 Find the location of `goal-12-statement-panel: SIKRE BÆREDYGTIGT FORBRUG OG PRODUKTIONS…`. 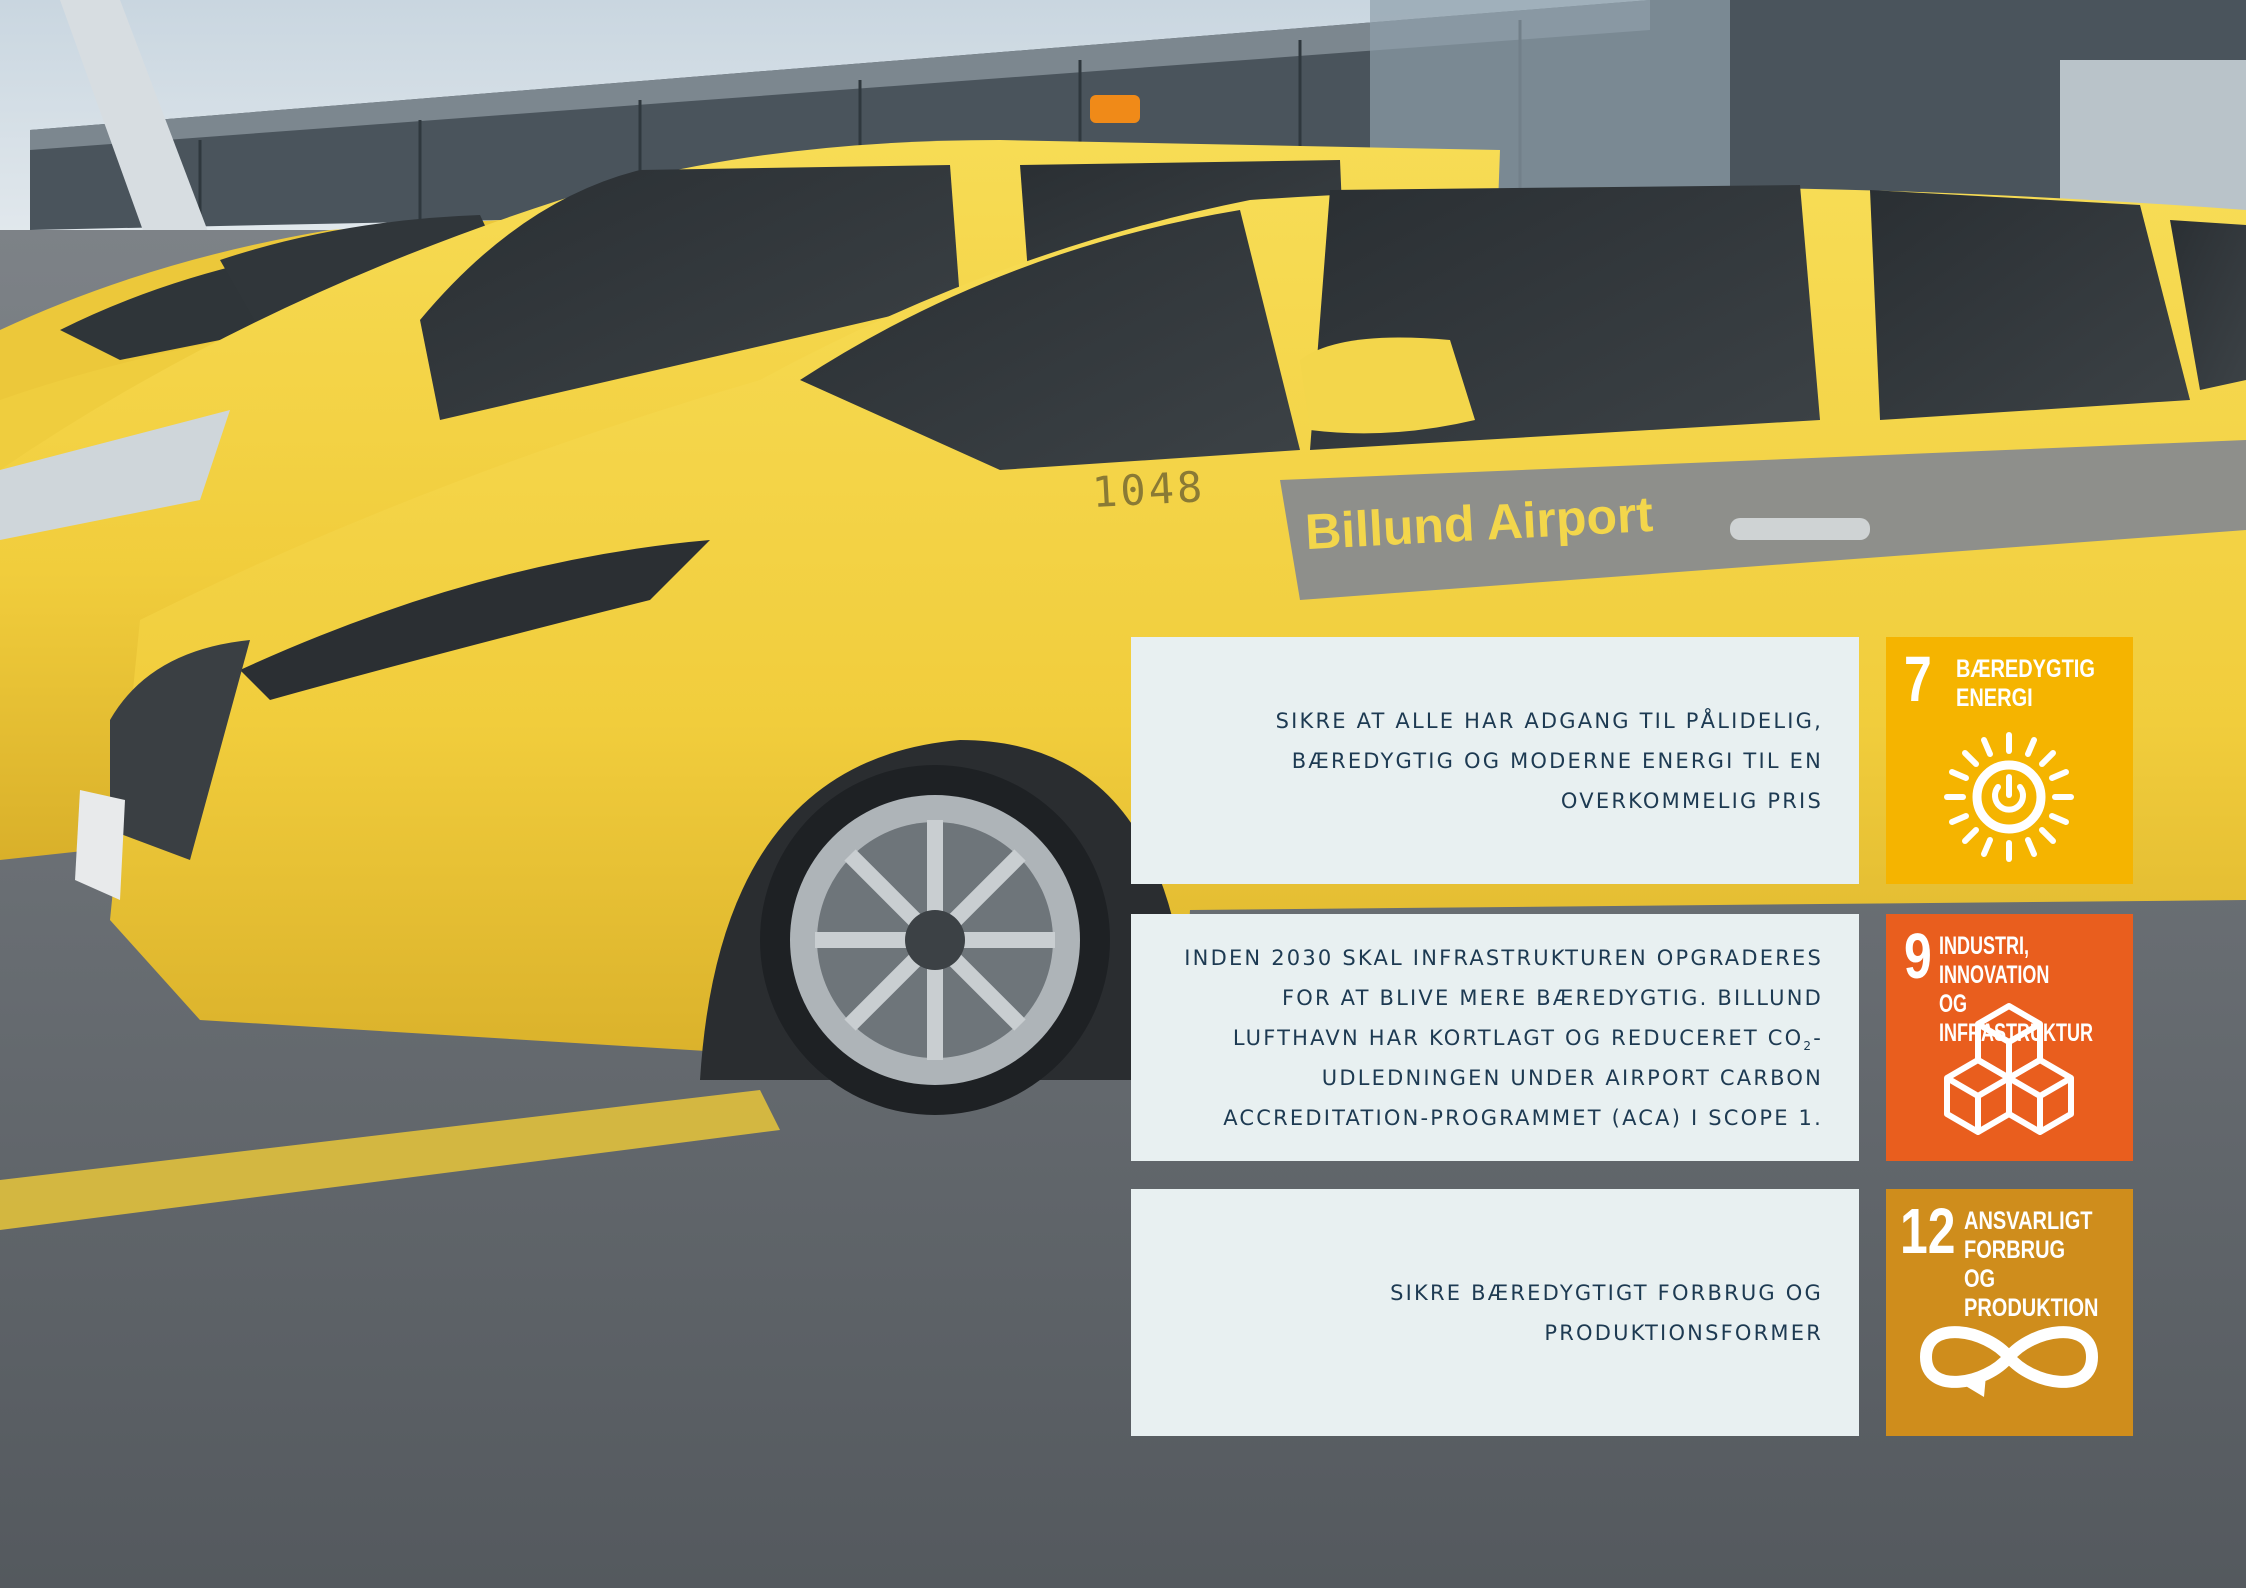

goal-12-statement-panel: SIKRE BÆREDYGTIGT FORBRUG OG PRODUKTIONS… is located at coordinates (1495, 1312).